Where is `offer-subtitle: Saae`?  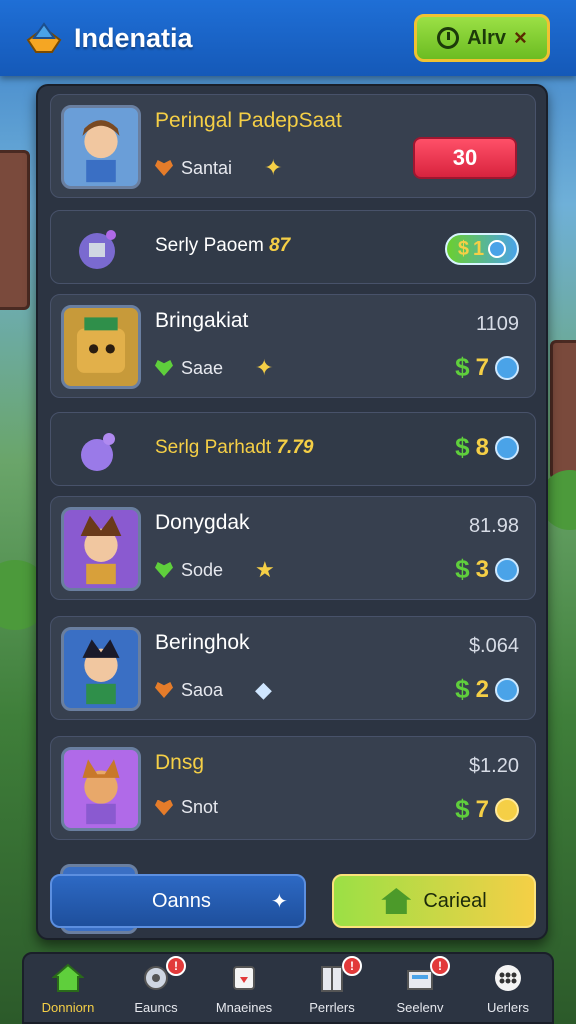 offer-subtitle: Saae is located at coordinates (202, 367).